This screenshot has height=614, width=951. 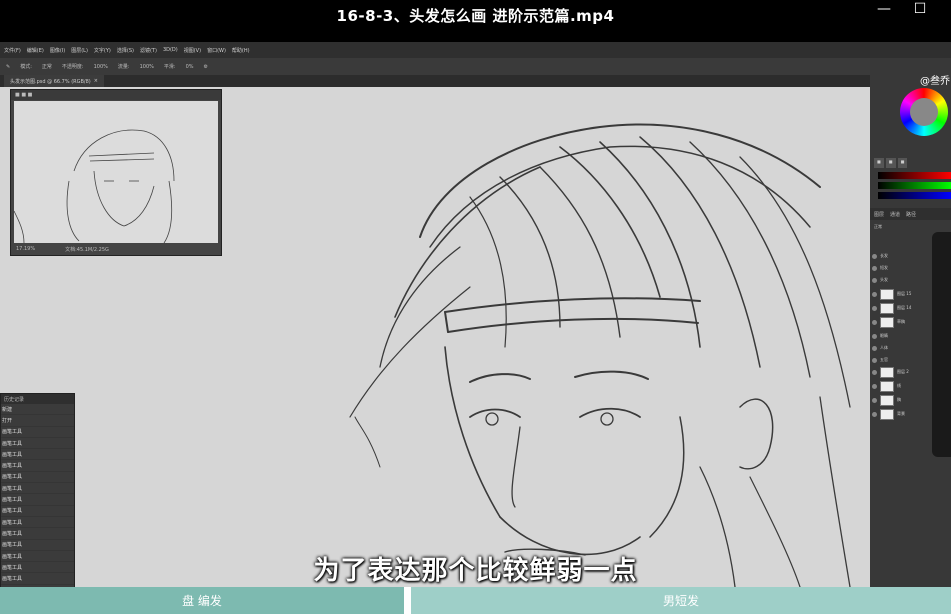 I want to click on tab-color-a: ■, so click(x=879, y=163).